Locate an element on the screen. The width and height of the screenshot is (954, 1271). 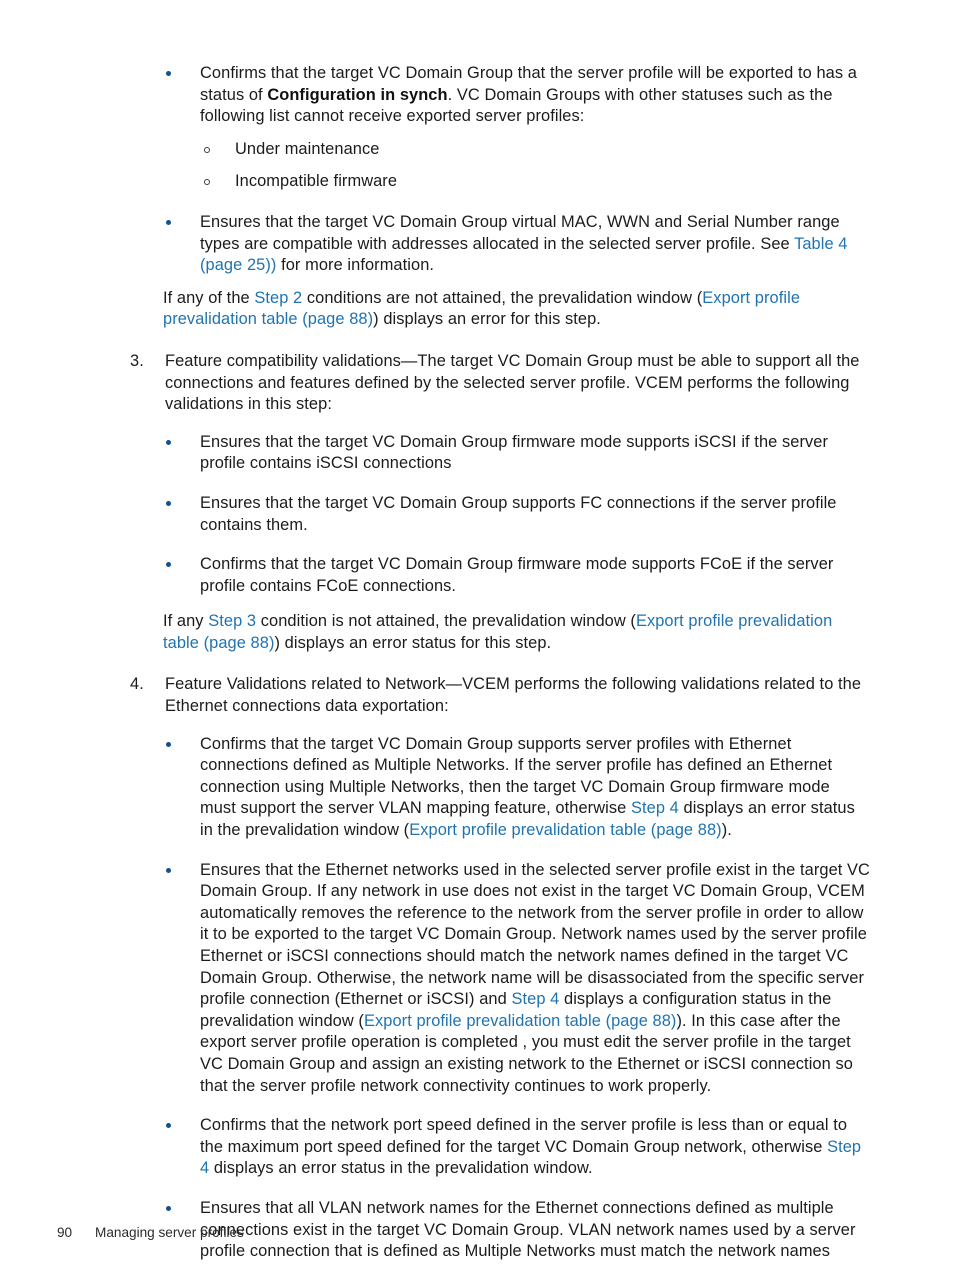
text-run: If any of the is located at coordinates (209, 297).